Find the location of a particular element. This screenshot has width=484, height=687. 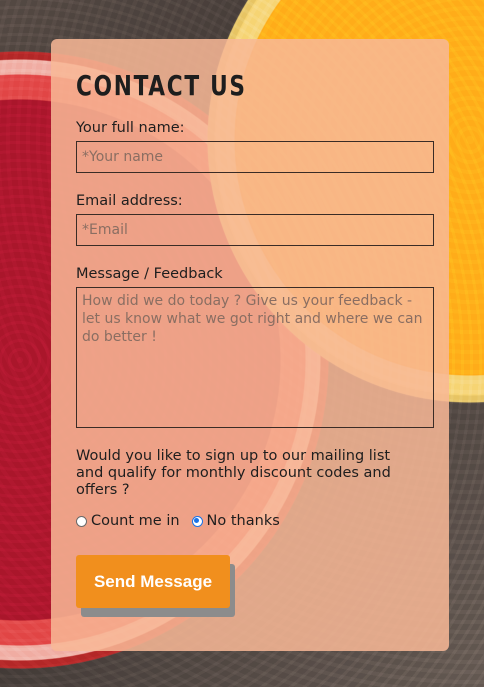

message-label: Message / Feedback is located at coordinates (149, 274).